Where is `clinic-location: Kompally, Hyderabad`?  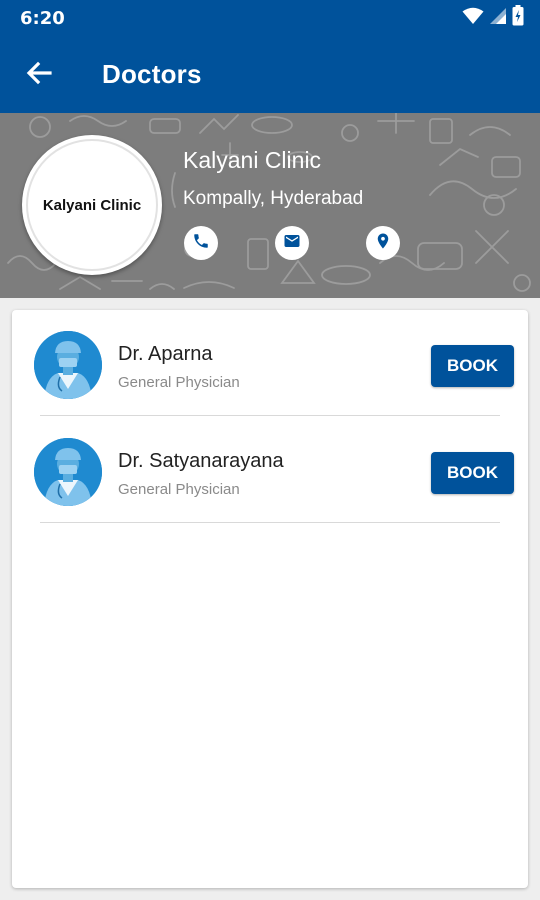 clinic-location: Kompally, Hyderabad is located at coordinates (273, 198).